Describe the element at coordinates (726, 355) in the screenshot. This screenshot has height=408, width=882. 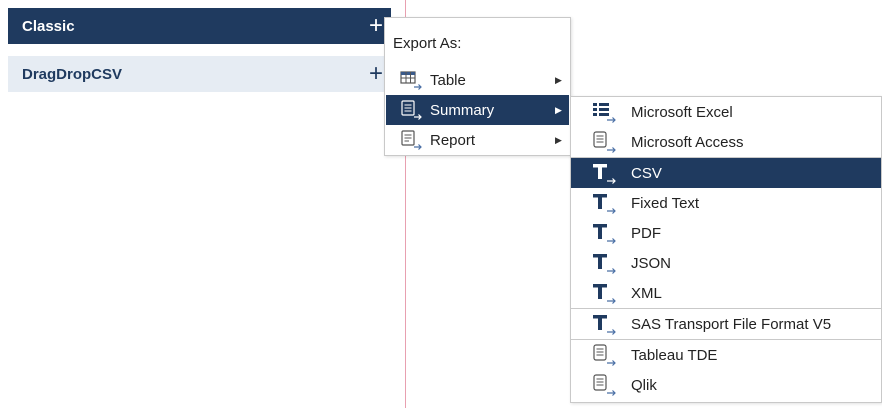
I see `format-item-tableau-tde: Tableau TDE` at that location.